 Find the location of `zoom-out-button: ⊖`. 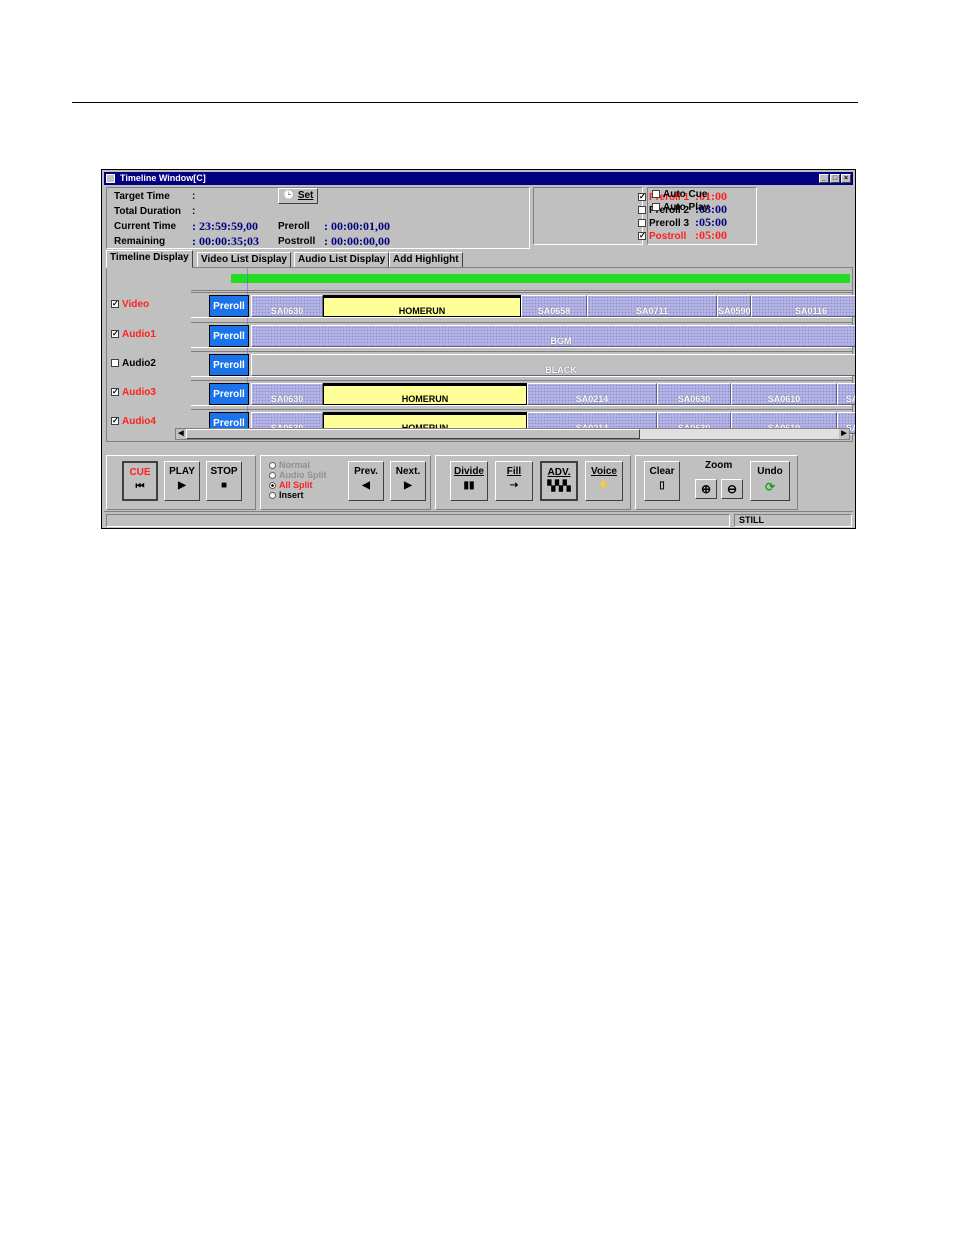

zoom-out-button: ⊖ is located at coordinates (732, 489).